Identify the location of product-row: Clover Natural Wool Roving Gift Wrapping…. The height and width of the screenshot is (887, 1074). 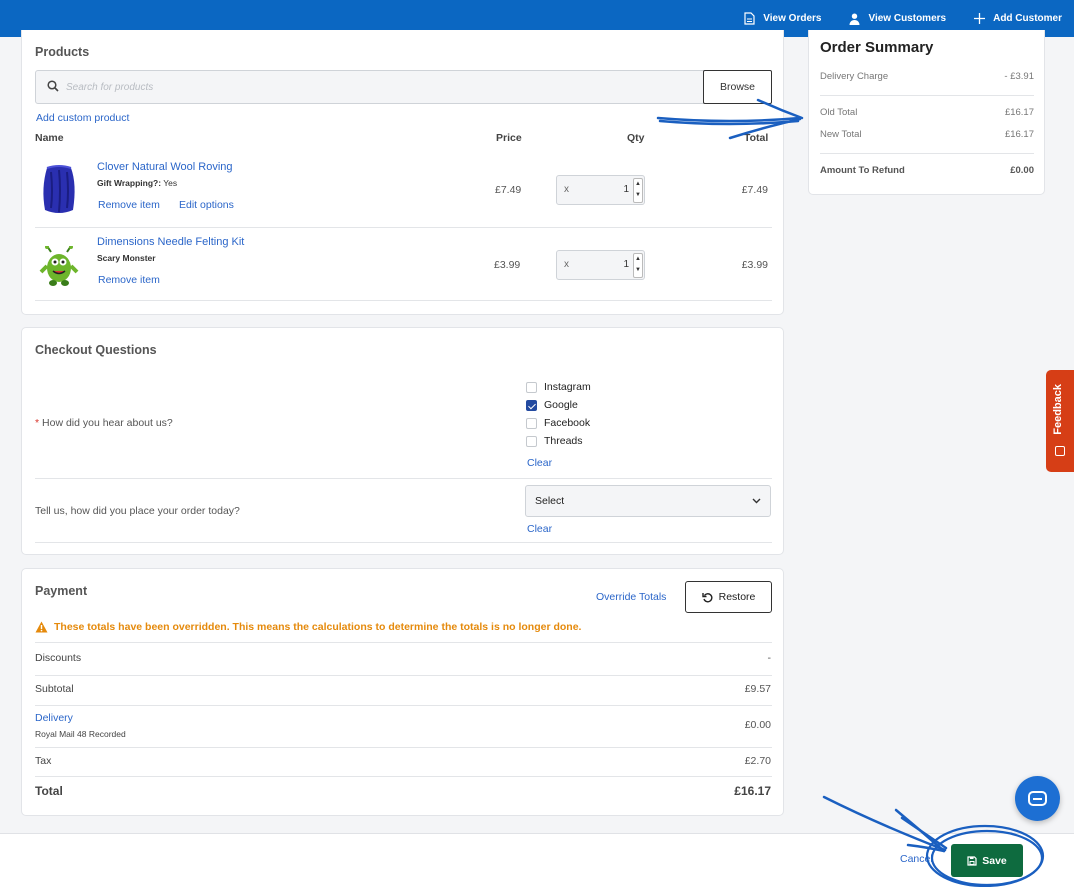
(403, 189).